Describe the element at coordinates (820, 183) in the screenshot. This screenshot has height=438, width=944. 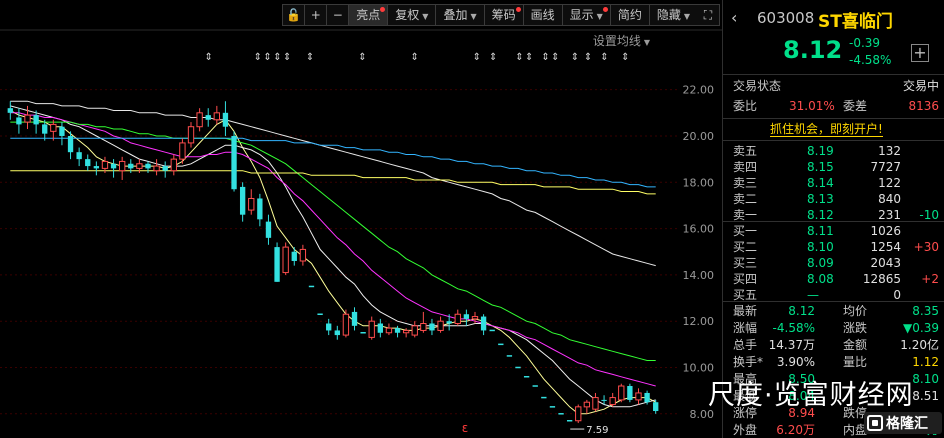
I see `level-price: 8.14` at that location.